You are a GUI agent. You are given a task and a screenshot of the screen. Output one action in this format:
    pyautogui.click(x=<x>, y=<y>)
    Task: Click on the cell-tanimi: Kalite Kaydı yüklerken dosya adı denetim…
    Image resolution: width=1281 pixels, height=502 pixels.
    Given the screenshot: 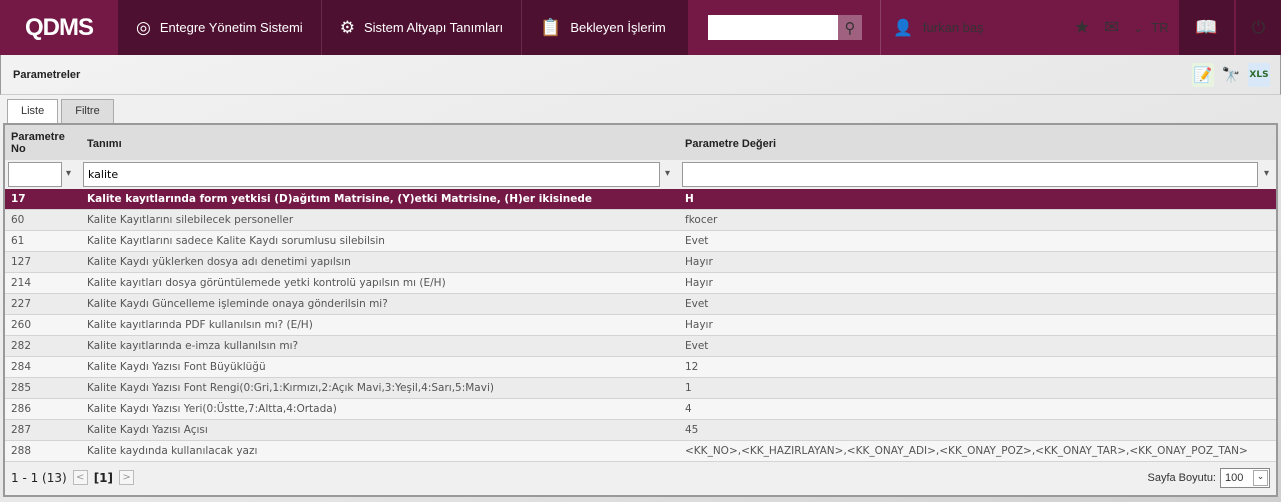 What is the action you would take?
    pyautogui.click(x=219, y=262)
    